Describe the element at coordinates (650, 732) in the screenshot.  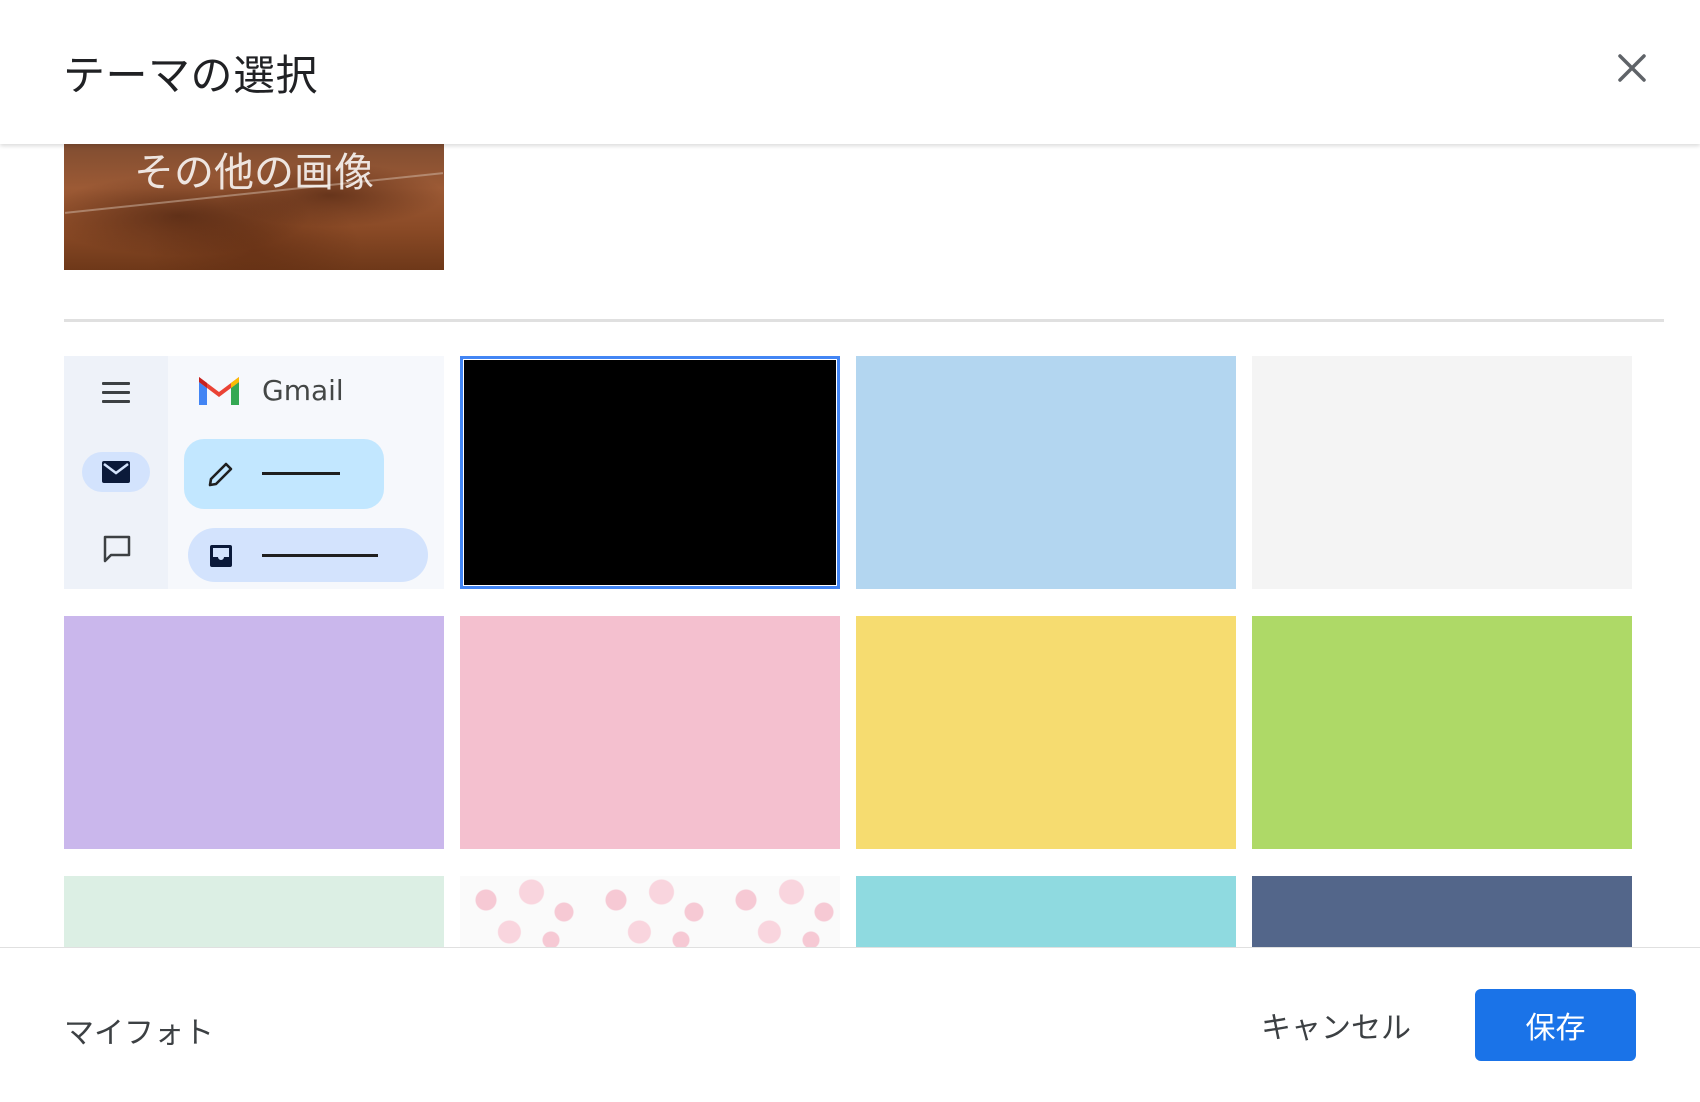
I see `theme-pink` at that location.